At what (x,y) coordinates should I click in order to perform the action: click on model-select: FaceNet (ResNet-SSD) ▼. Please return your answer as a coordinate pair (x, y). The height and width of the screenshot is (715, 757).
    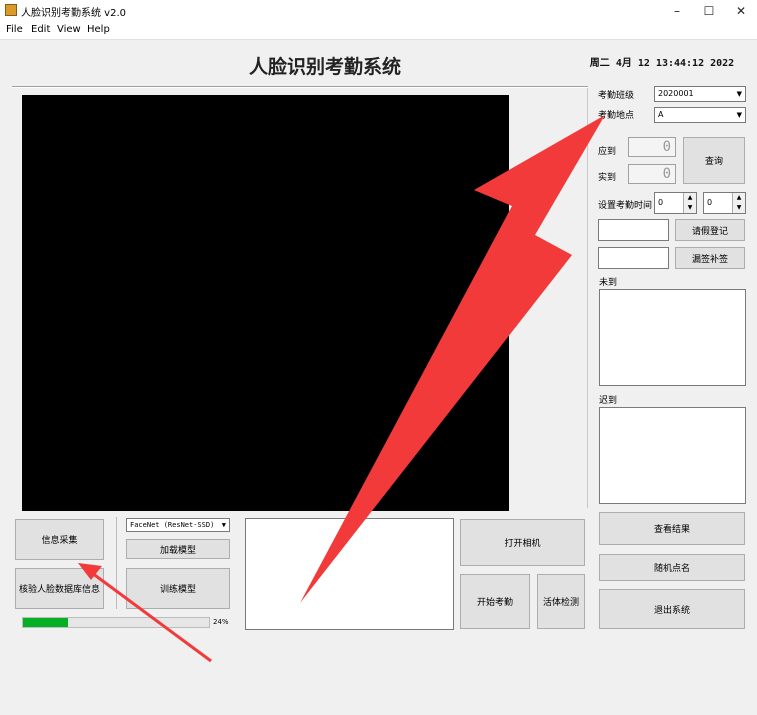
    Looking at the image, I should click on (178, 525).